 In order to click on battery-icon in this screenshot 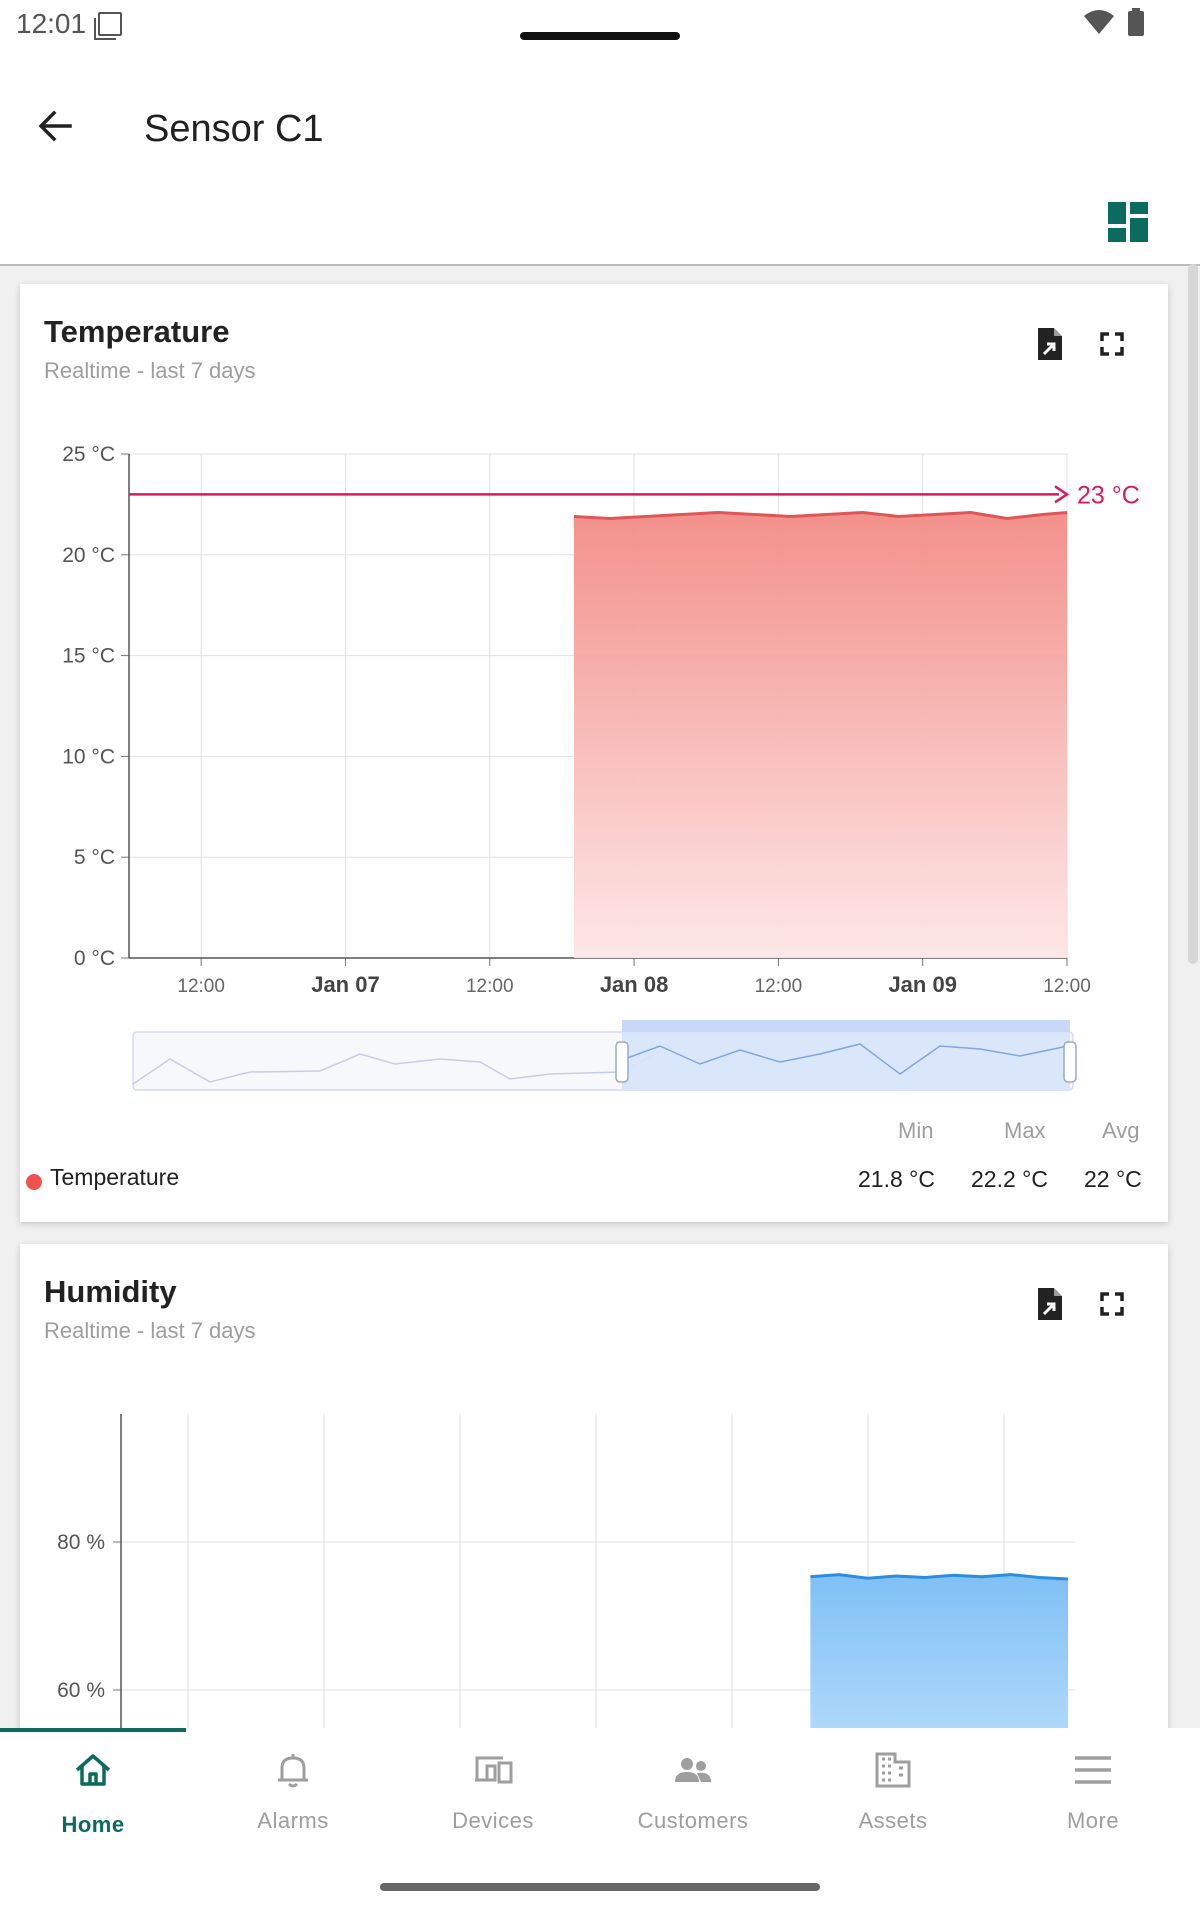, I will do `click(1136, 22)`.